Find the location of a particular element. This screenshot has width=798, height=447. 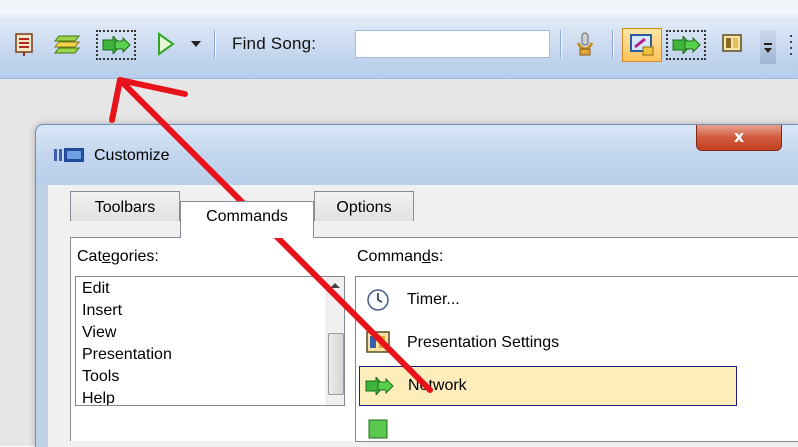

command-label: Network is located at coordinates (437, 385).